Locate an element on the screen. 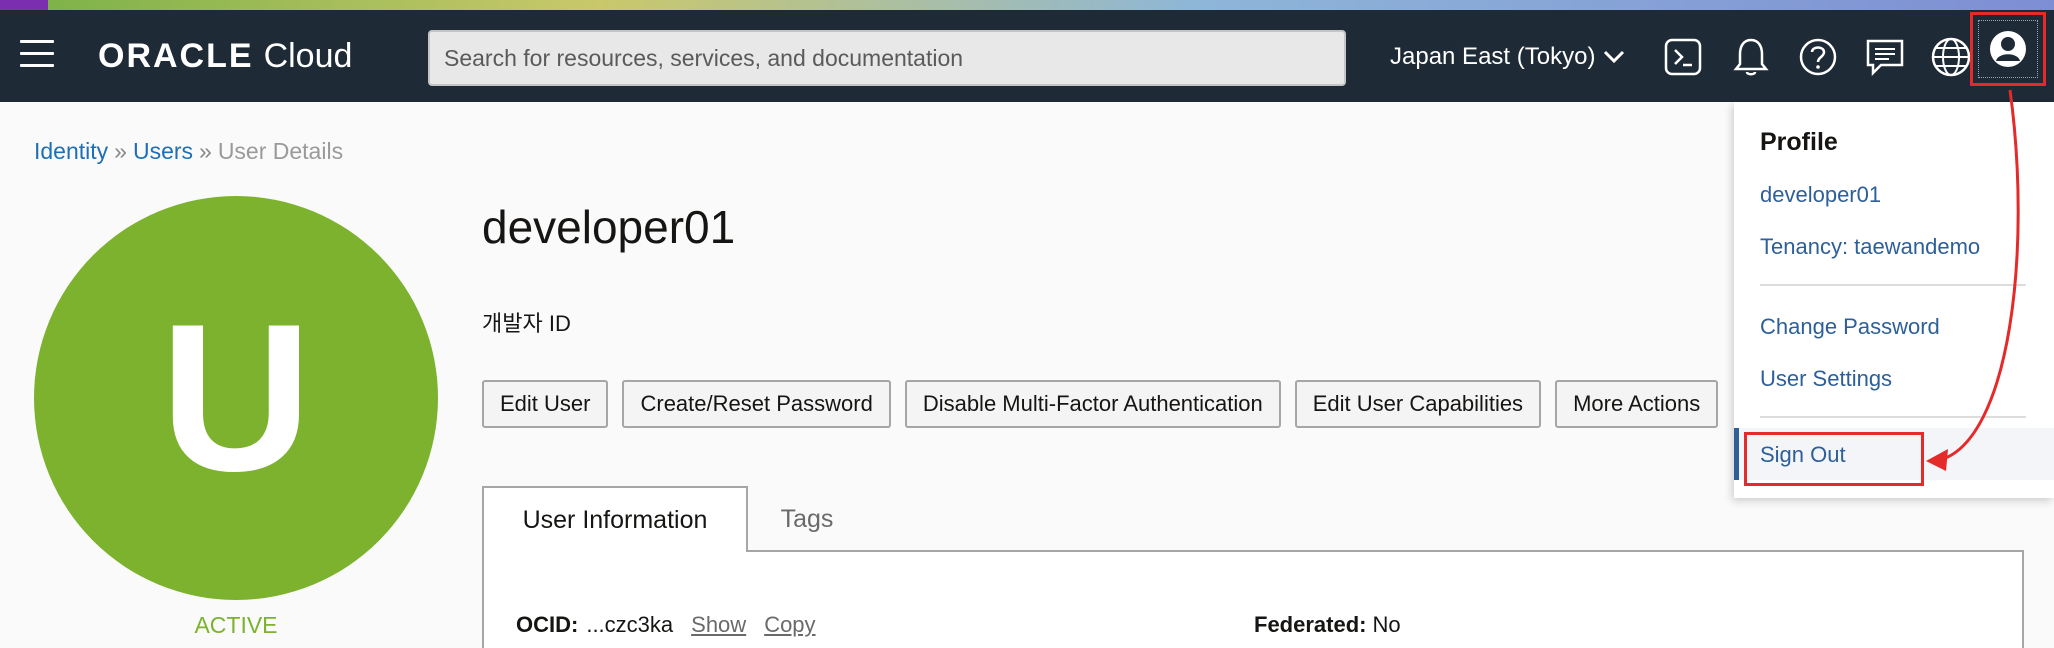  chevron-down-icon is located at coordinates (1614, 57).